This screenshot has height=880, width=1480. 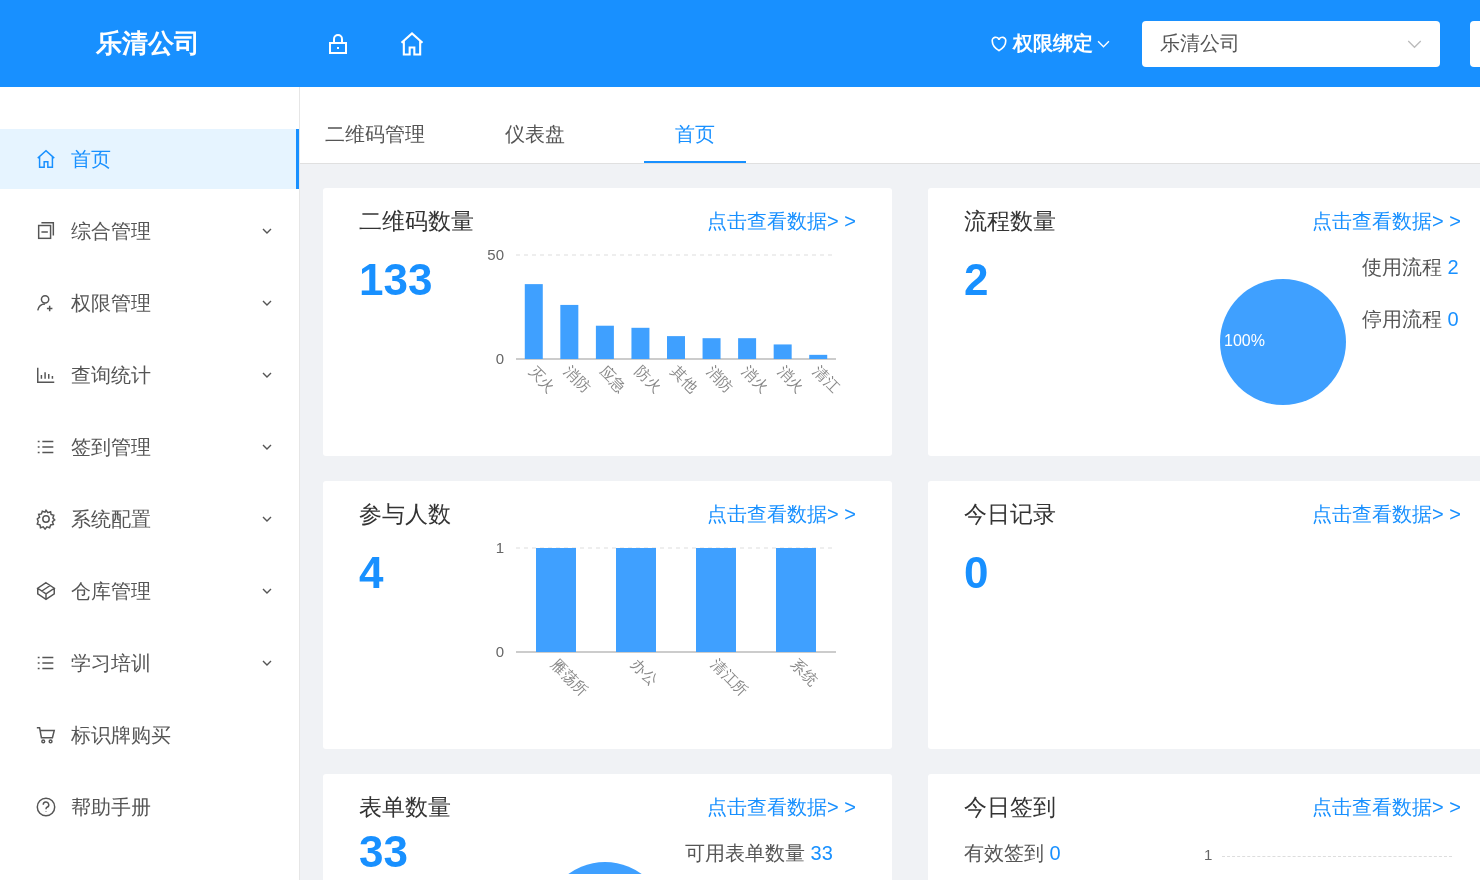 I want to click on sidebar-item: 权限管理, so click(x=149, y=303).